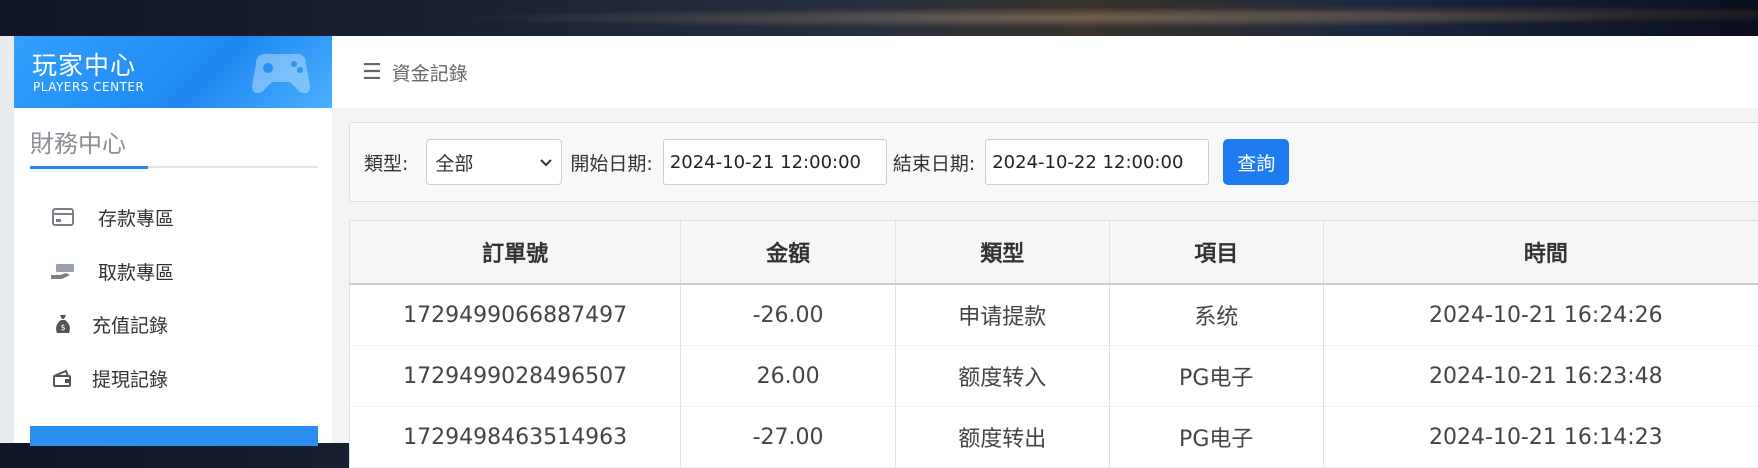 This screenshot has height=468, width=1758. I want to click on cell-order-no: 1729498463514963, so click(515, 437).